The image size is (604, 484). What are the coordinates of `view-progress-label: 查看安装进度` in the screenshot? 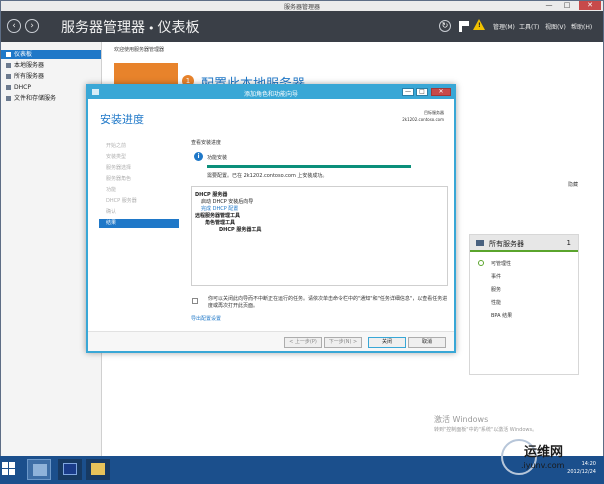 It's located at (206, 143).